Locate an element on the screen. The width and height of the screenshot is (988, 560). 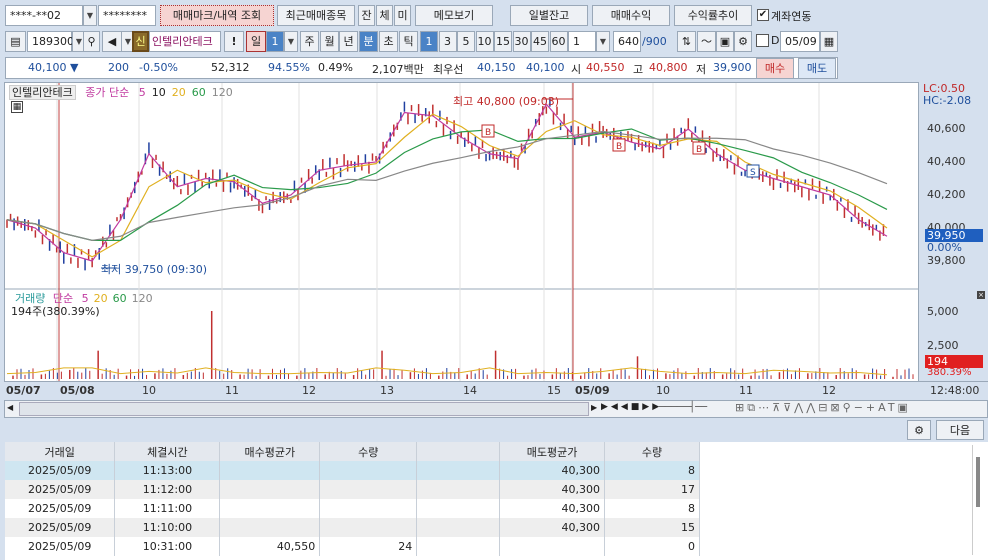
account-dropdown: ▼ is located at coordinates (90, 15).